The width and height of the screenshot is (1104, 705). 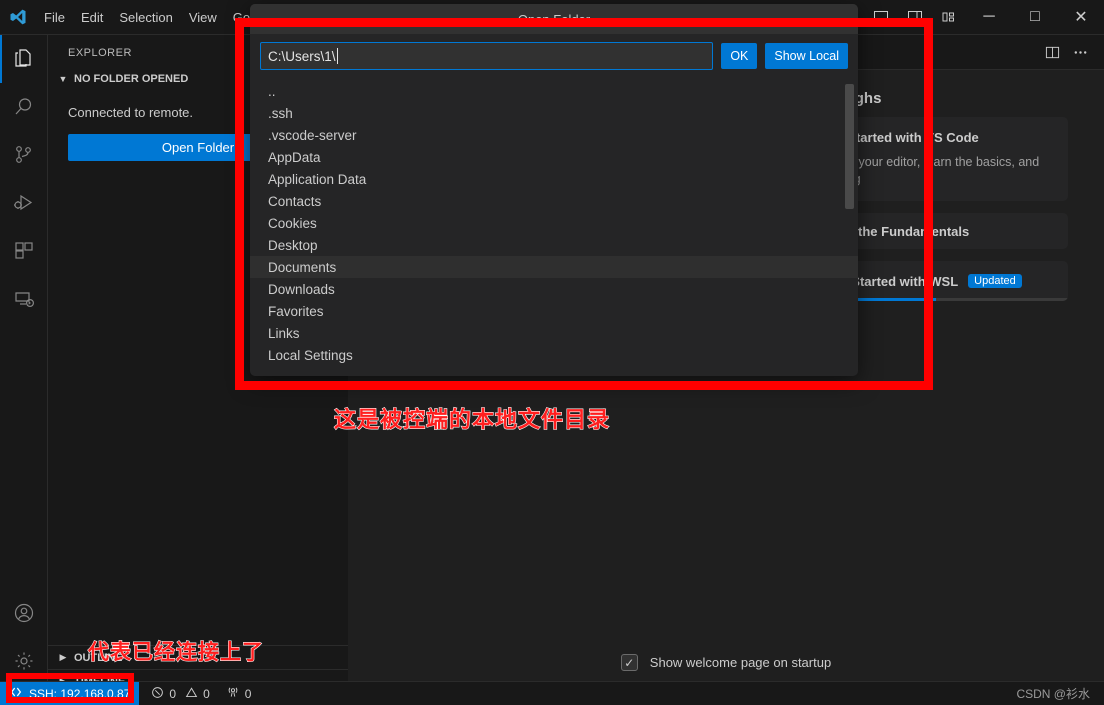 What do you see at coordinates (24, 203) in the screenshot?
I see `sidebar-item-run-and-debug` at bounding box center [24, 203].